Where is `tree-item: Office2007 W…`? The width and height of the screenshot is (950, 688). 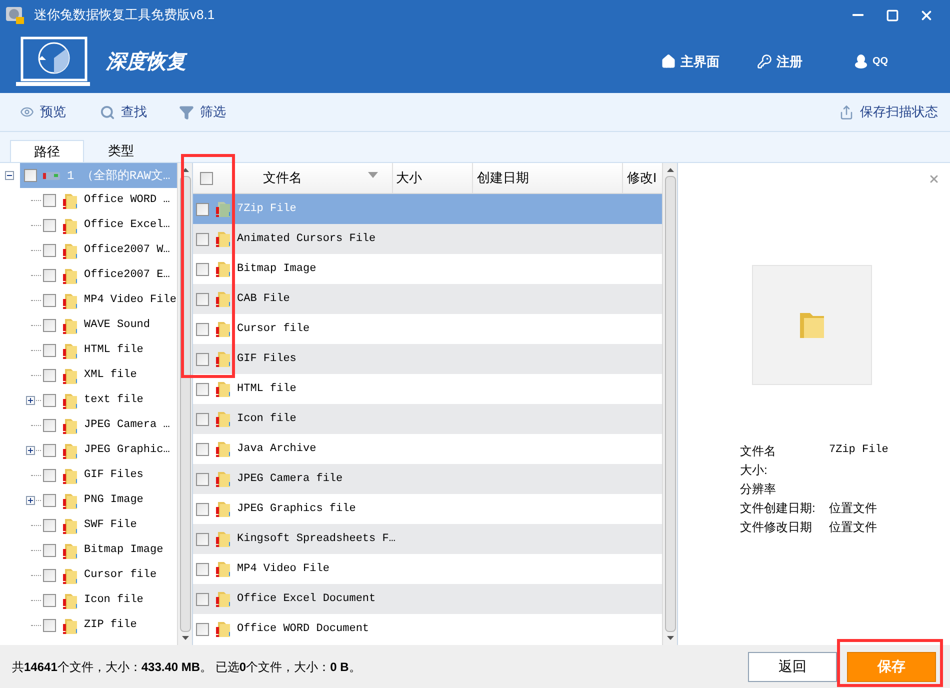
tree-item: Office2007 W… is located at coordinates (127, 250).